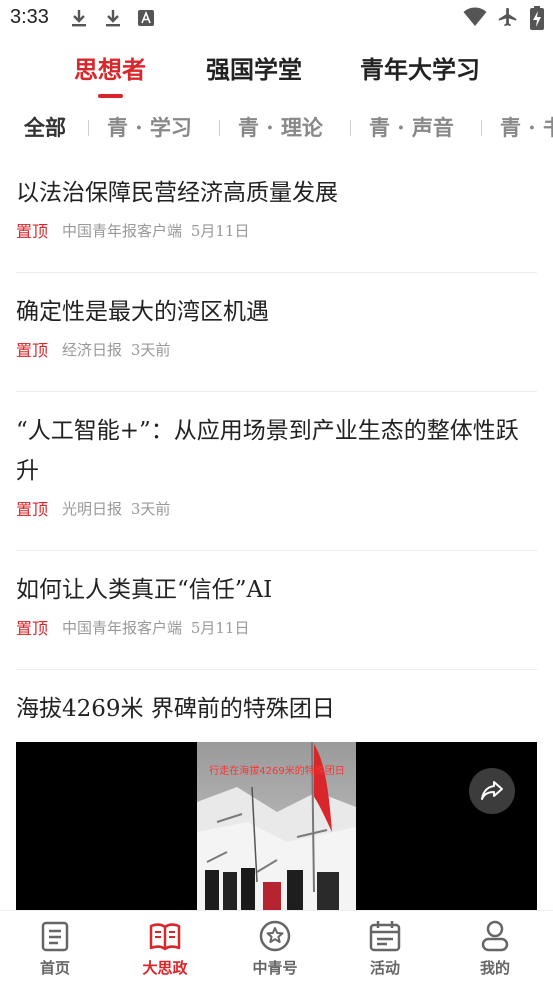 The height and width of the screenshot is (984, 553). What do you see at coordinates (146, 18) in the screenshot?
I see `font-a-icon` at bounding box center [146, 18].